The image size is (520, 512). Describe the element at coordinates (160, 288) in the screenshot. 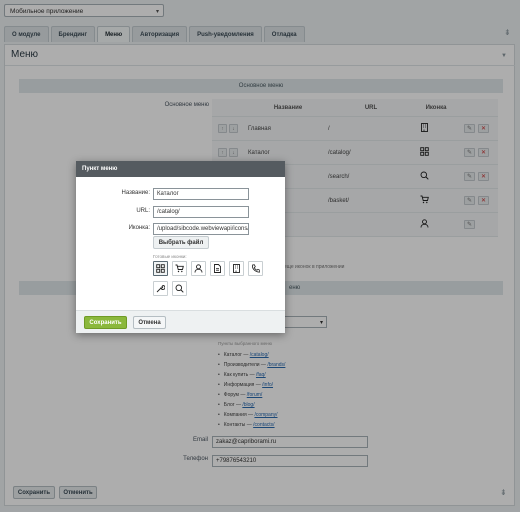

I see `wrench-icon` at that location.